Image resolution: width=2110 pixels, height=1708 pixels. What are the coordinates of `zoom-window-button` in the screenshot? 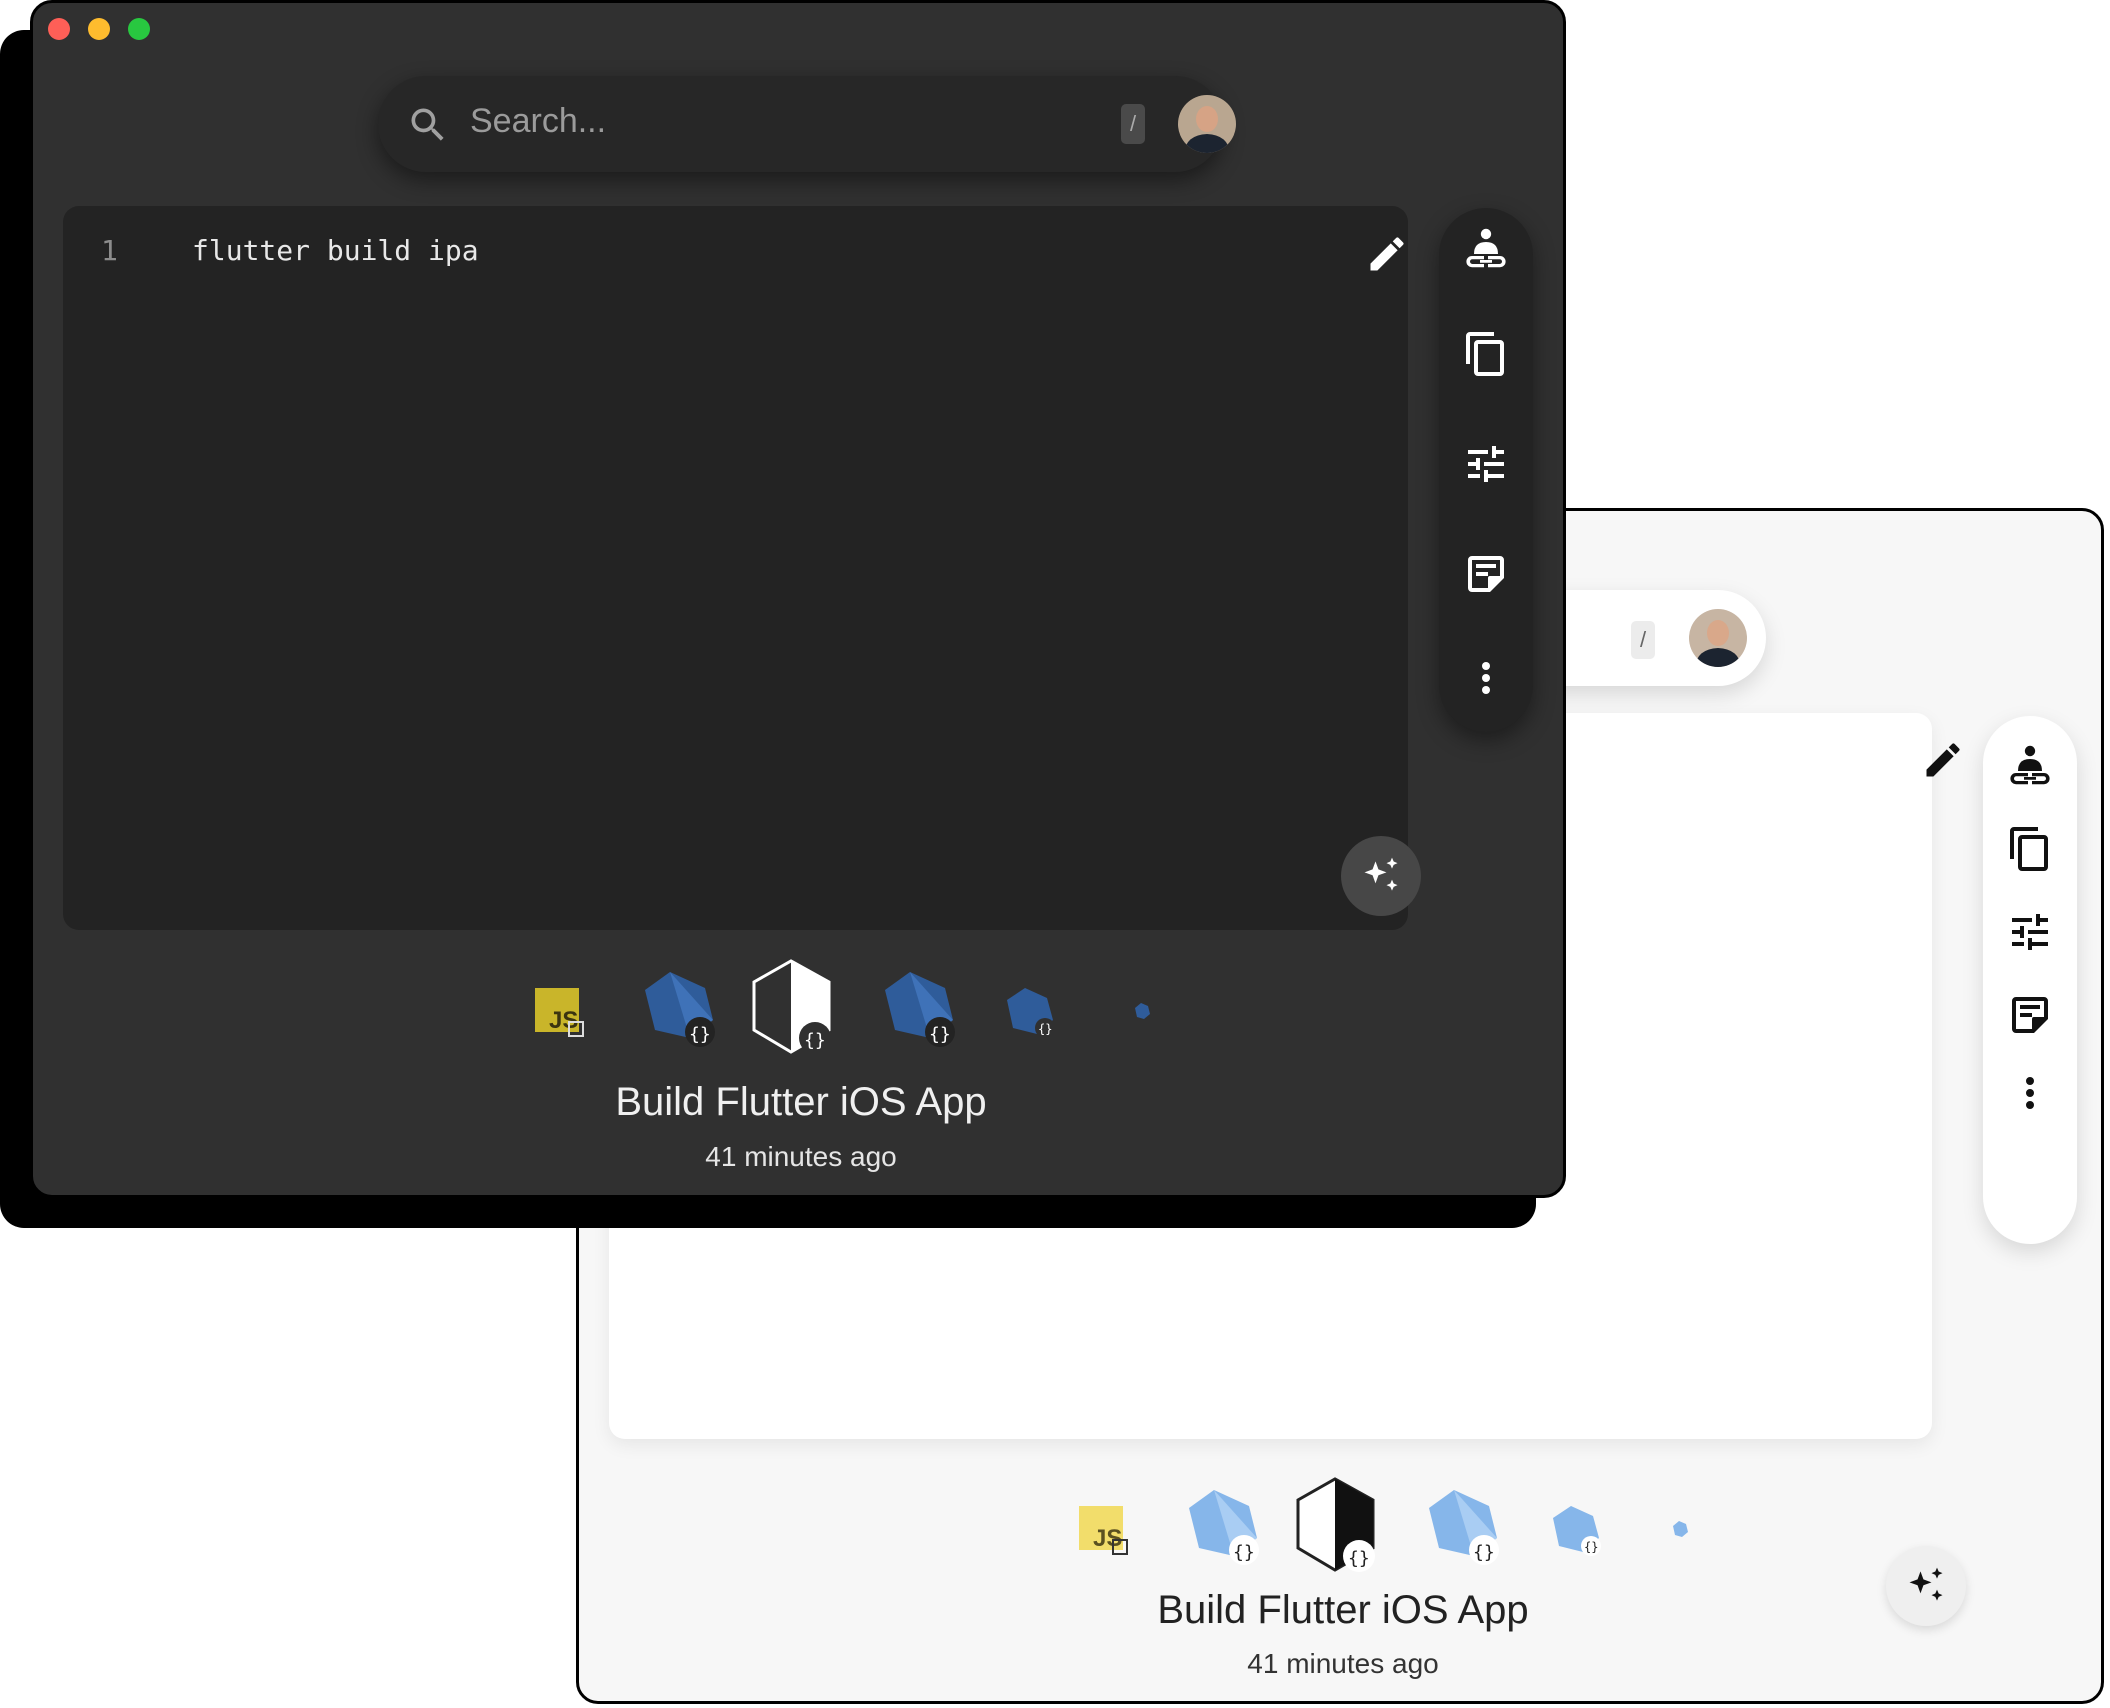 It's located at (139, 29).